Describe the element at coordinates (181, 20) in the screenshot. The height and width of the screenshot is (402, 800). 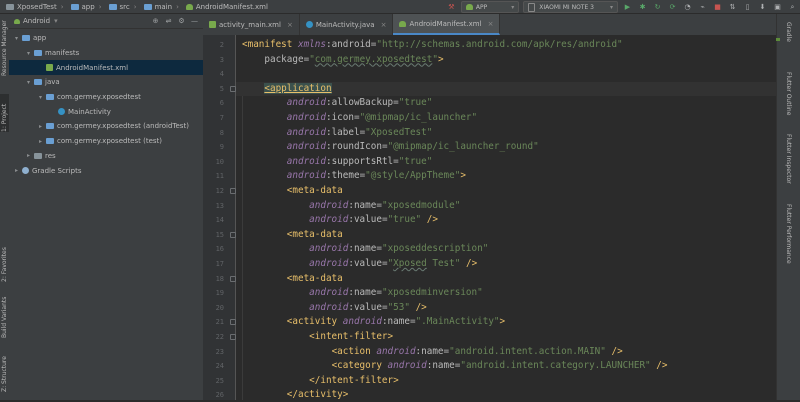
I see `gear-icon: ⚙` at that location.